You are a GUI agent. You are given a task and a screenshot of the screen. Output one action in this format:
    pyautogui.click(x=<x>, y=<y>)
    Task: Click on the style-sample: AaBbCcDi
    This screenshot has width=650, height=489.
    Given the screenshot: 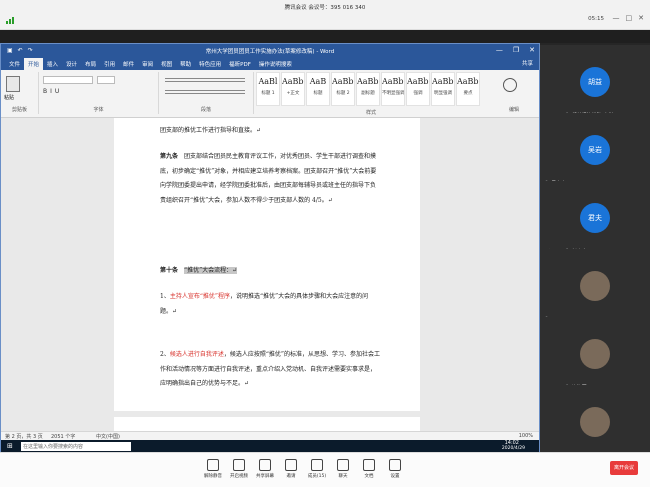 What is the action you would take?
    pyautogui.click(x=468, y=81)
    